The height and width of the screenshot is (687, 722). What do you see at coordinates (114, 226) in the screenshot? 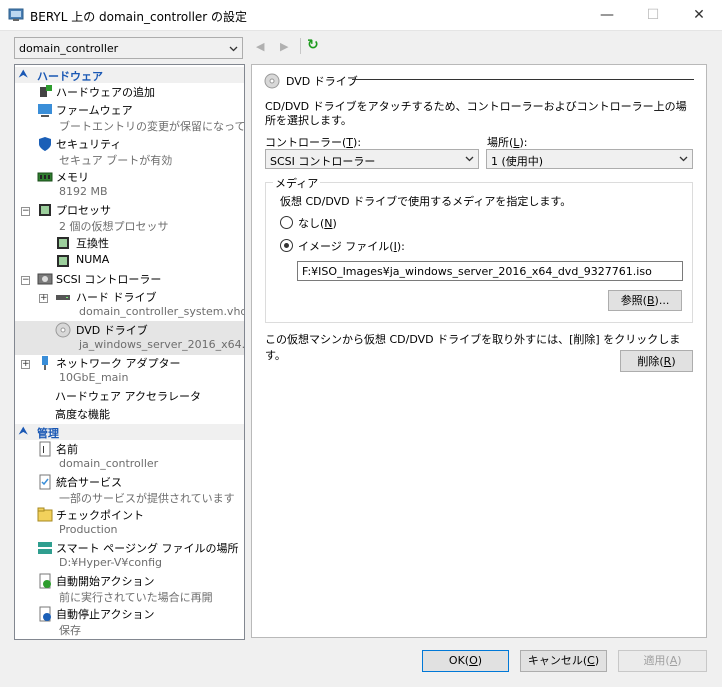
I see `processor-sub: 2 個の仮想プロセッサ` at bounding box center [114, 226].